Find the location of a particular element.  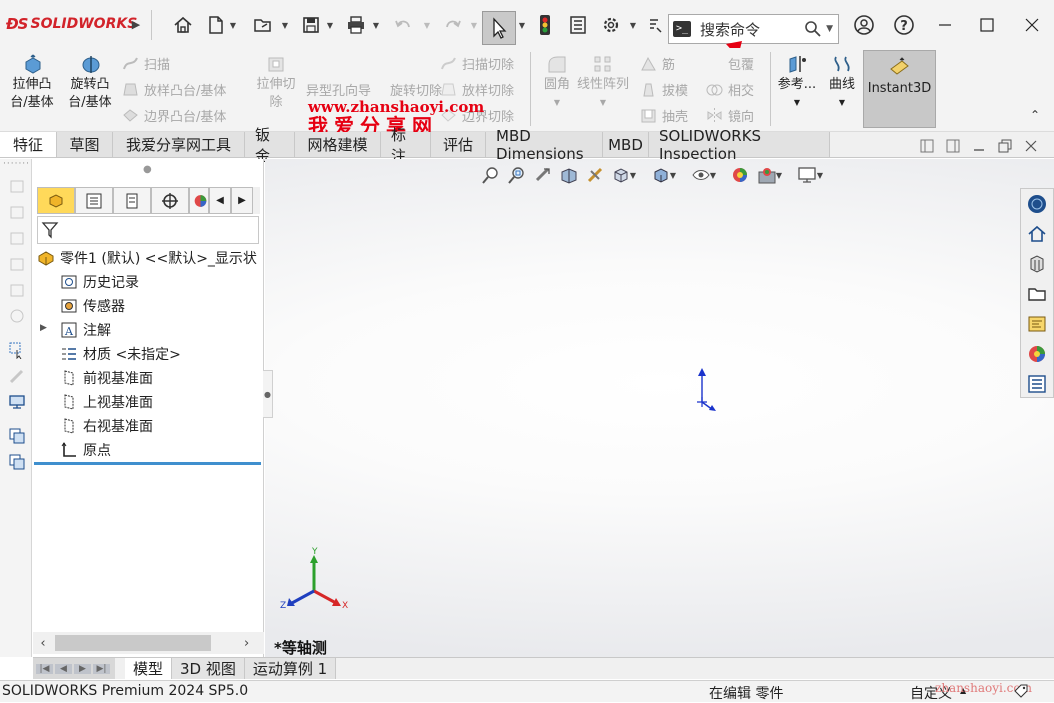

featuremanager-tab is located at coordinates (56, 200).